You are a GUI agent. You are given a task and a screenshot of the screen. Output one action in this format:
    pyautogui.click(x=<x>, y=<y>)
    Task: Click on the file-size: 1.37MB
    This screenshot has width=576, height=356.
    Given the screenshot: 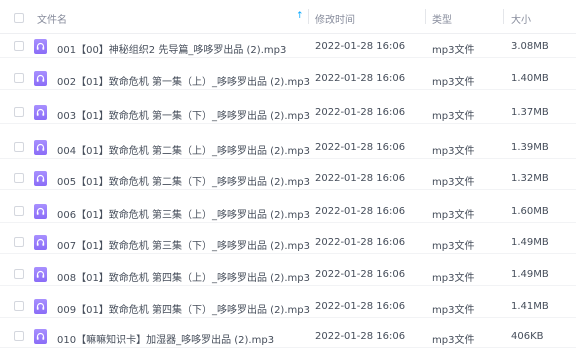 What is the action you would take?
    pyautogui.click(x=530, y=112)
    